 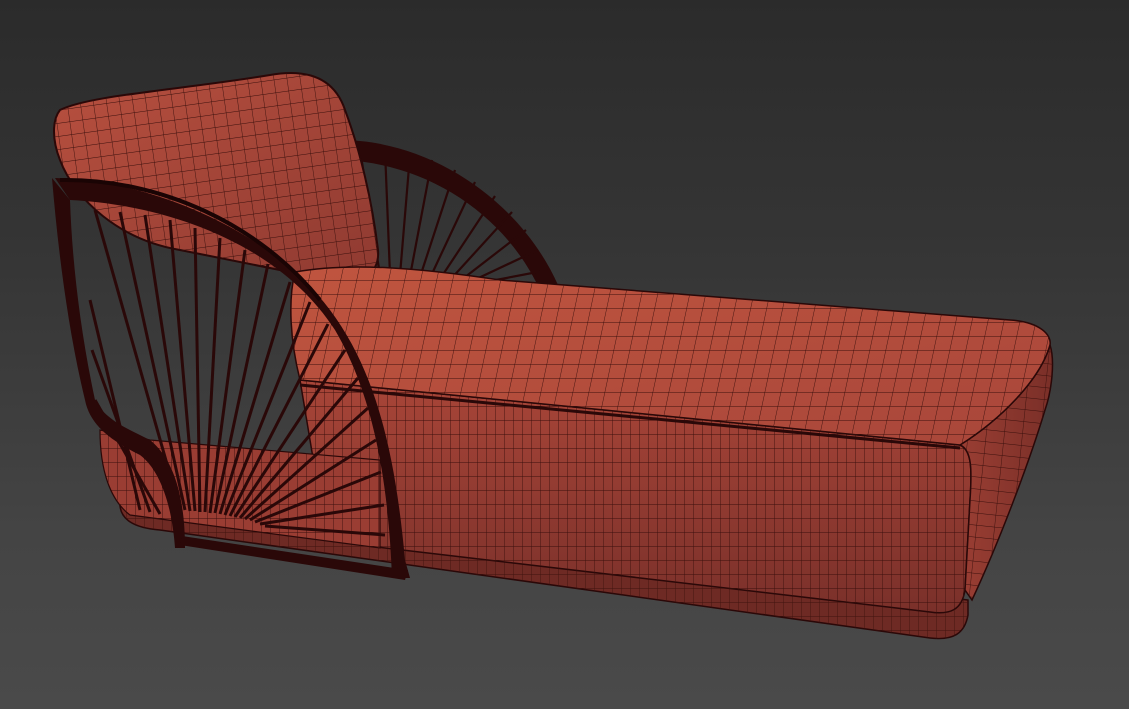 I want to click on rear-cord-weave, so click(x=453, y=217).